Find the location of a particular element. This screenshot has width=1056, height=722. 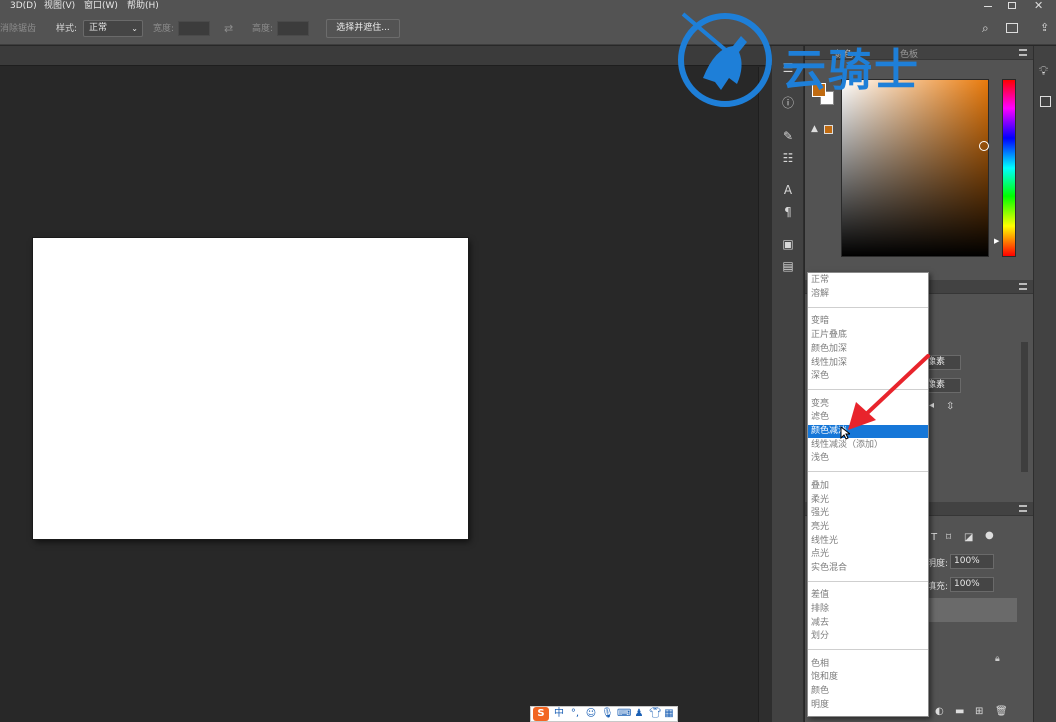

brush-icon: ✎ is located at coordinates (788, 136).